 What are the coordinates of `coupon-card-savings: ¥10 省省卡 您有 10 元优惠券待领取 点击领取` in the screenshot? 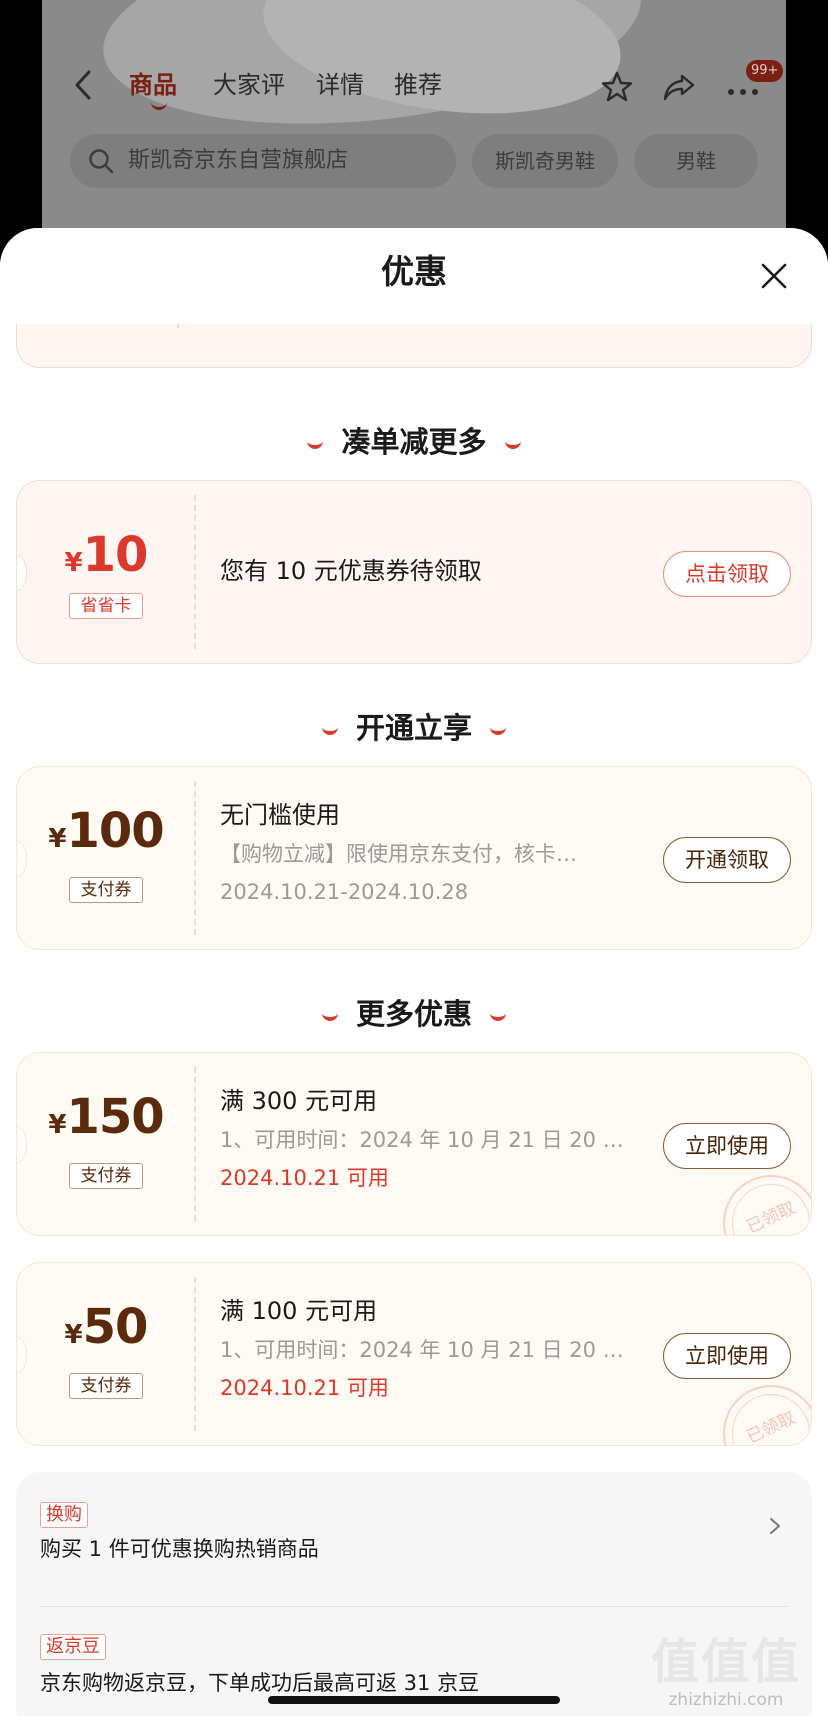 It's located at (414, 572).